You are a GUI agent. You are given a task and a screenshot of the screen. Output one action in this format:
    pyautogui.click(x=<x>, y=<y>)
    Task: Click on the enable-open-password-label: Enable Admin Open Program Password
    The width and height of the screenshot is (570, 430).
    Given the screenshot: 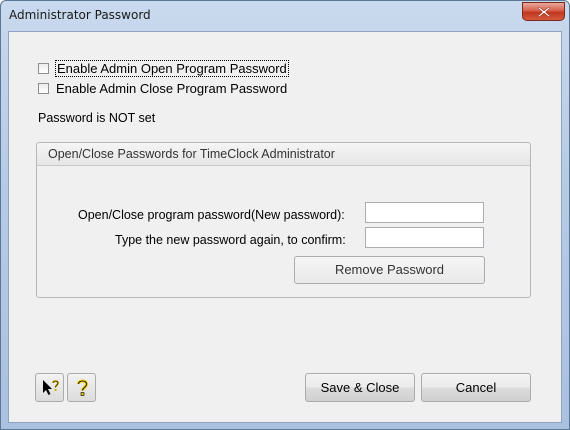 What is the action you would take?
    pyautogui.click(x=172, y=68)
    